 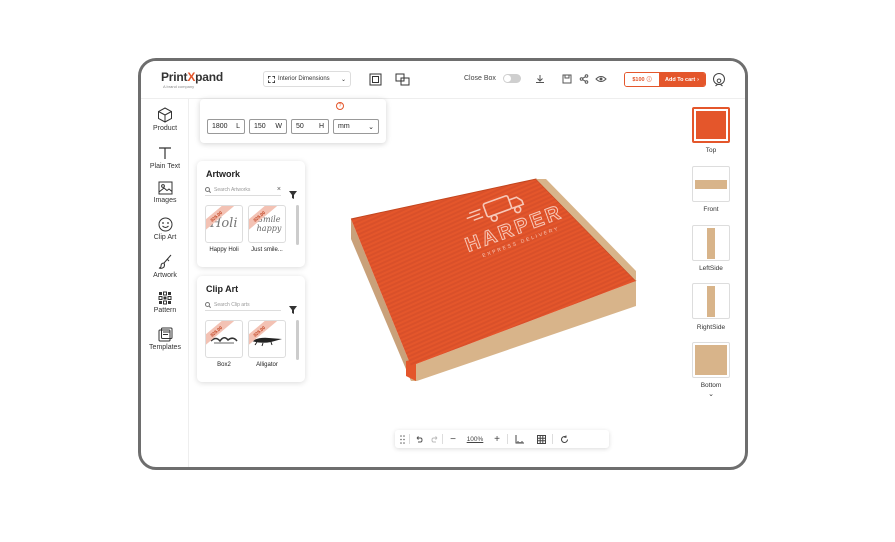 I want to click on undo-icon, so click(x=419, y=439).